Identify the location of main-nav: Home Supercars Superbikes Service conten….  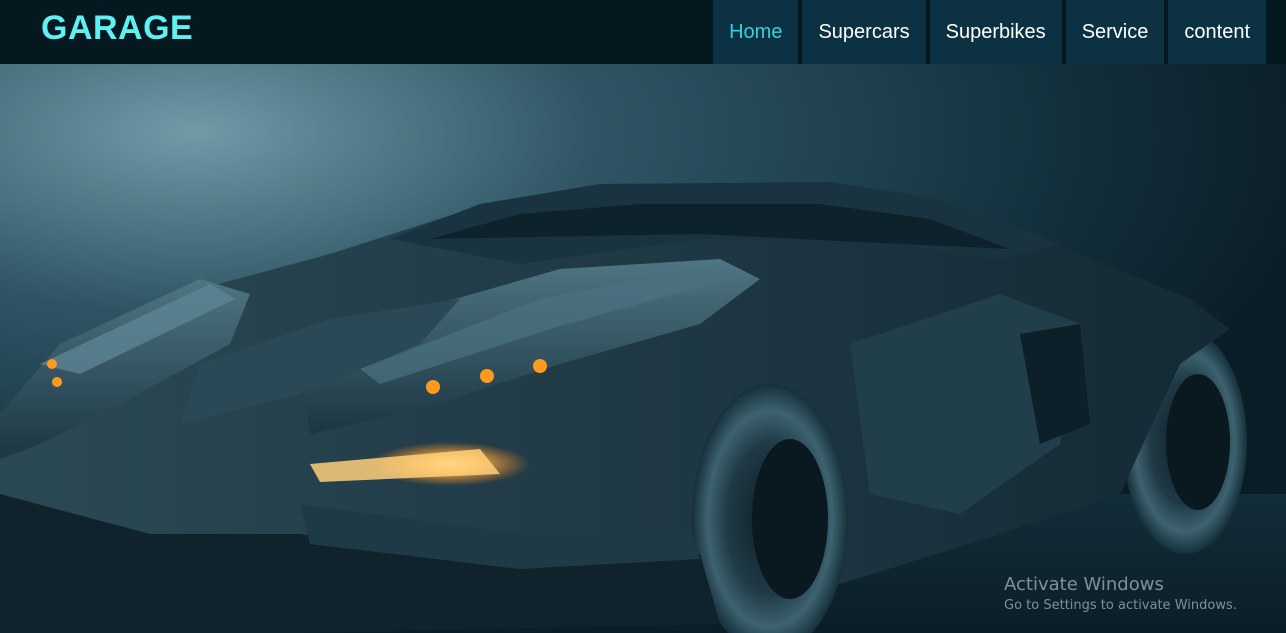
(999, 32).